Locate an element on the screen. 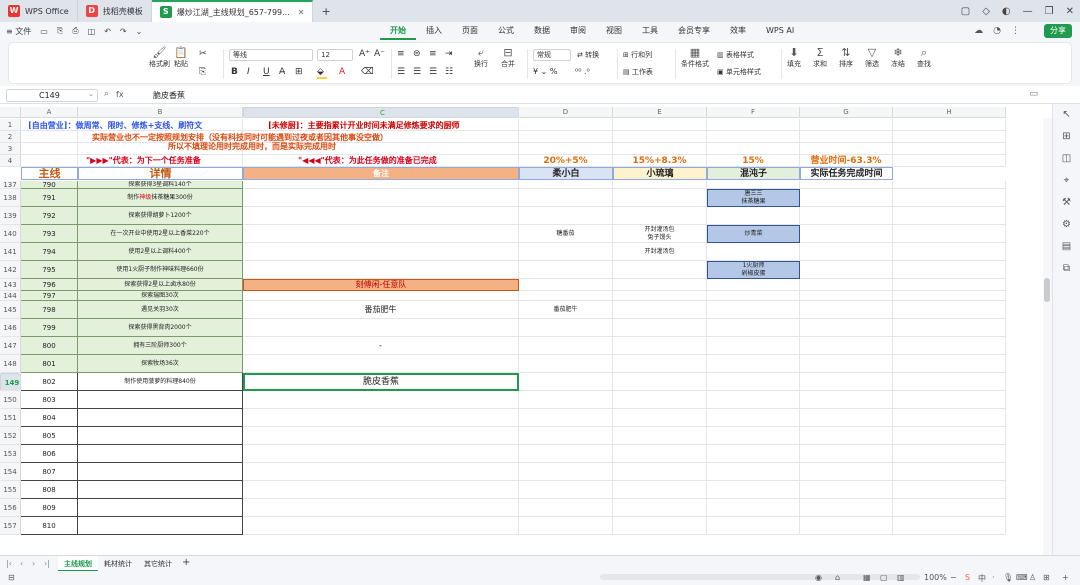  preview-icon: ◫ is located at coordinates (92, 31).